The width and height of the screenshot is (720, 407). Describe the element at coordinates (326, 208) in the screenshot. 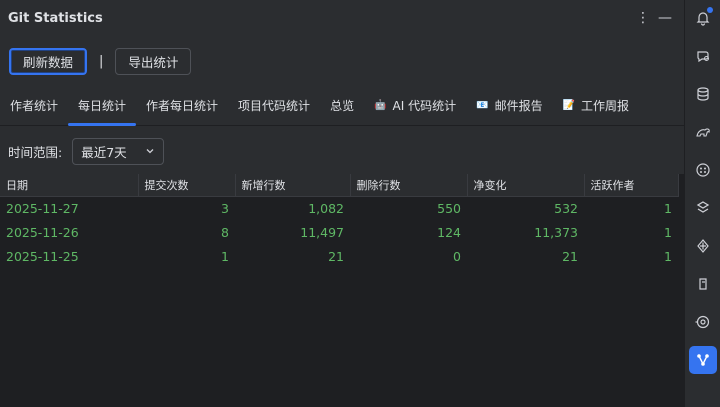

I see `cell-added-lines: 1,082` at that location.